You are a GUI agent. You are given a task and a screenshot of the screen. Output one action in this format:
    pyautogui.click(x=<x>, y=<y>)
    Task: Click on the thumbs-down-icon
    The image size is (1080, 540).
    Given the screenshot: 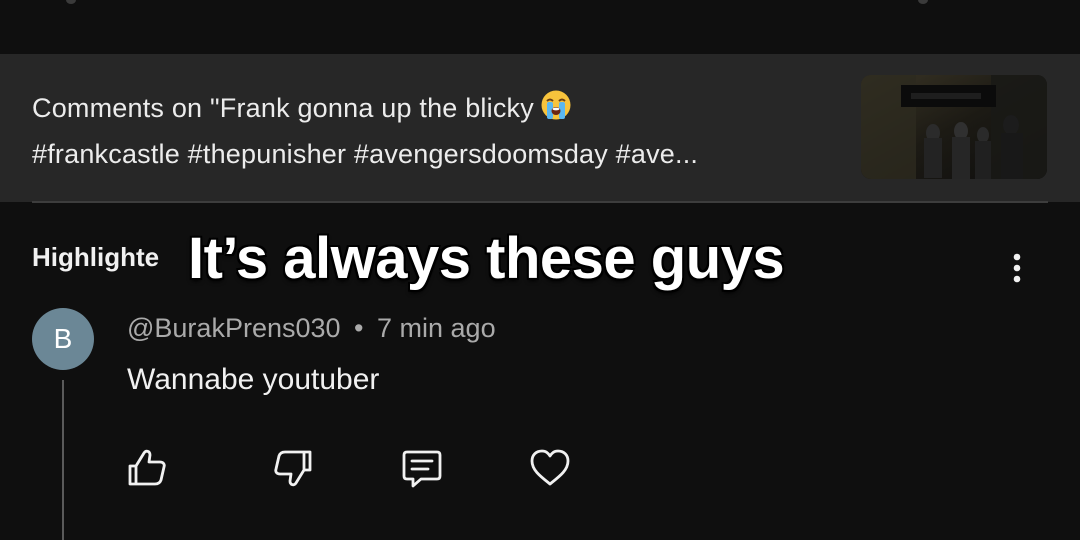 What is the action you would take?
    pyautogui.click(x=293, y=468)
    